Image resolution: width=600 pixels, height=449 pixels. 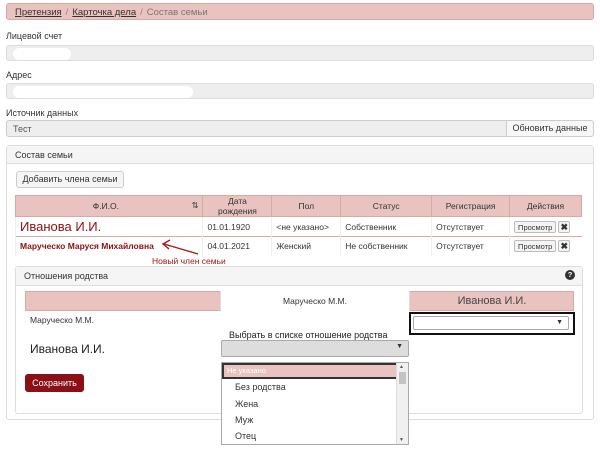 I want to click on relation-select: ▼, so click(x=491, y=323).